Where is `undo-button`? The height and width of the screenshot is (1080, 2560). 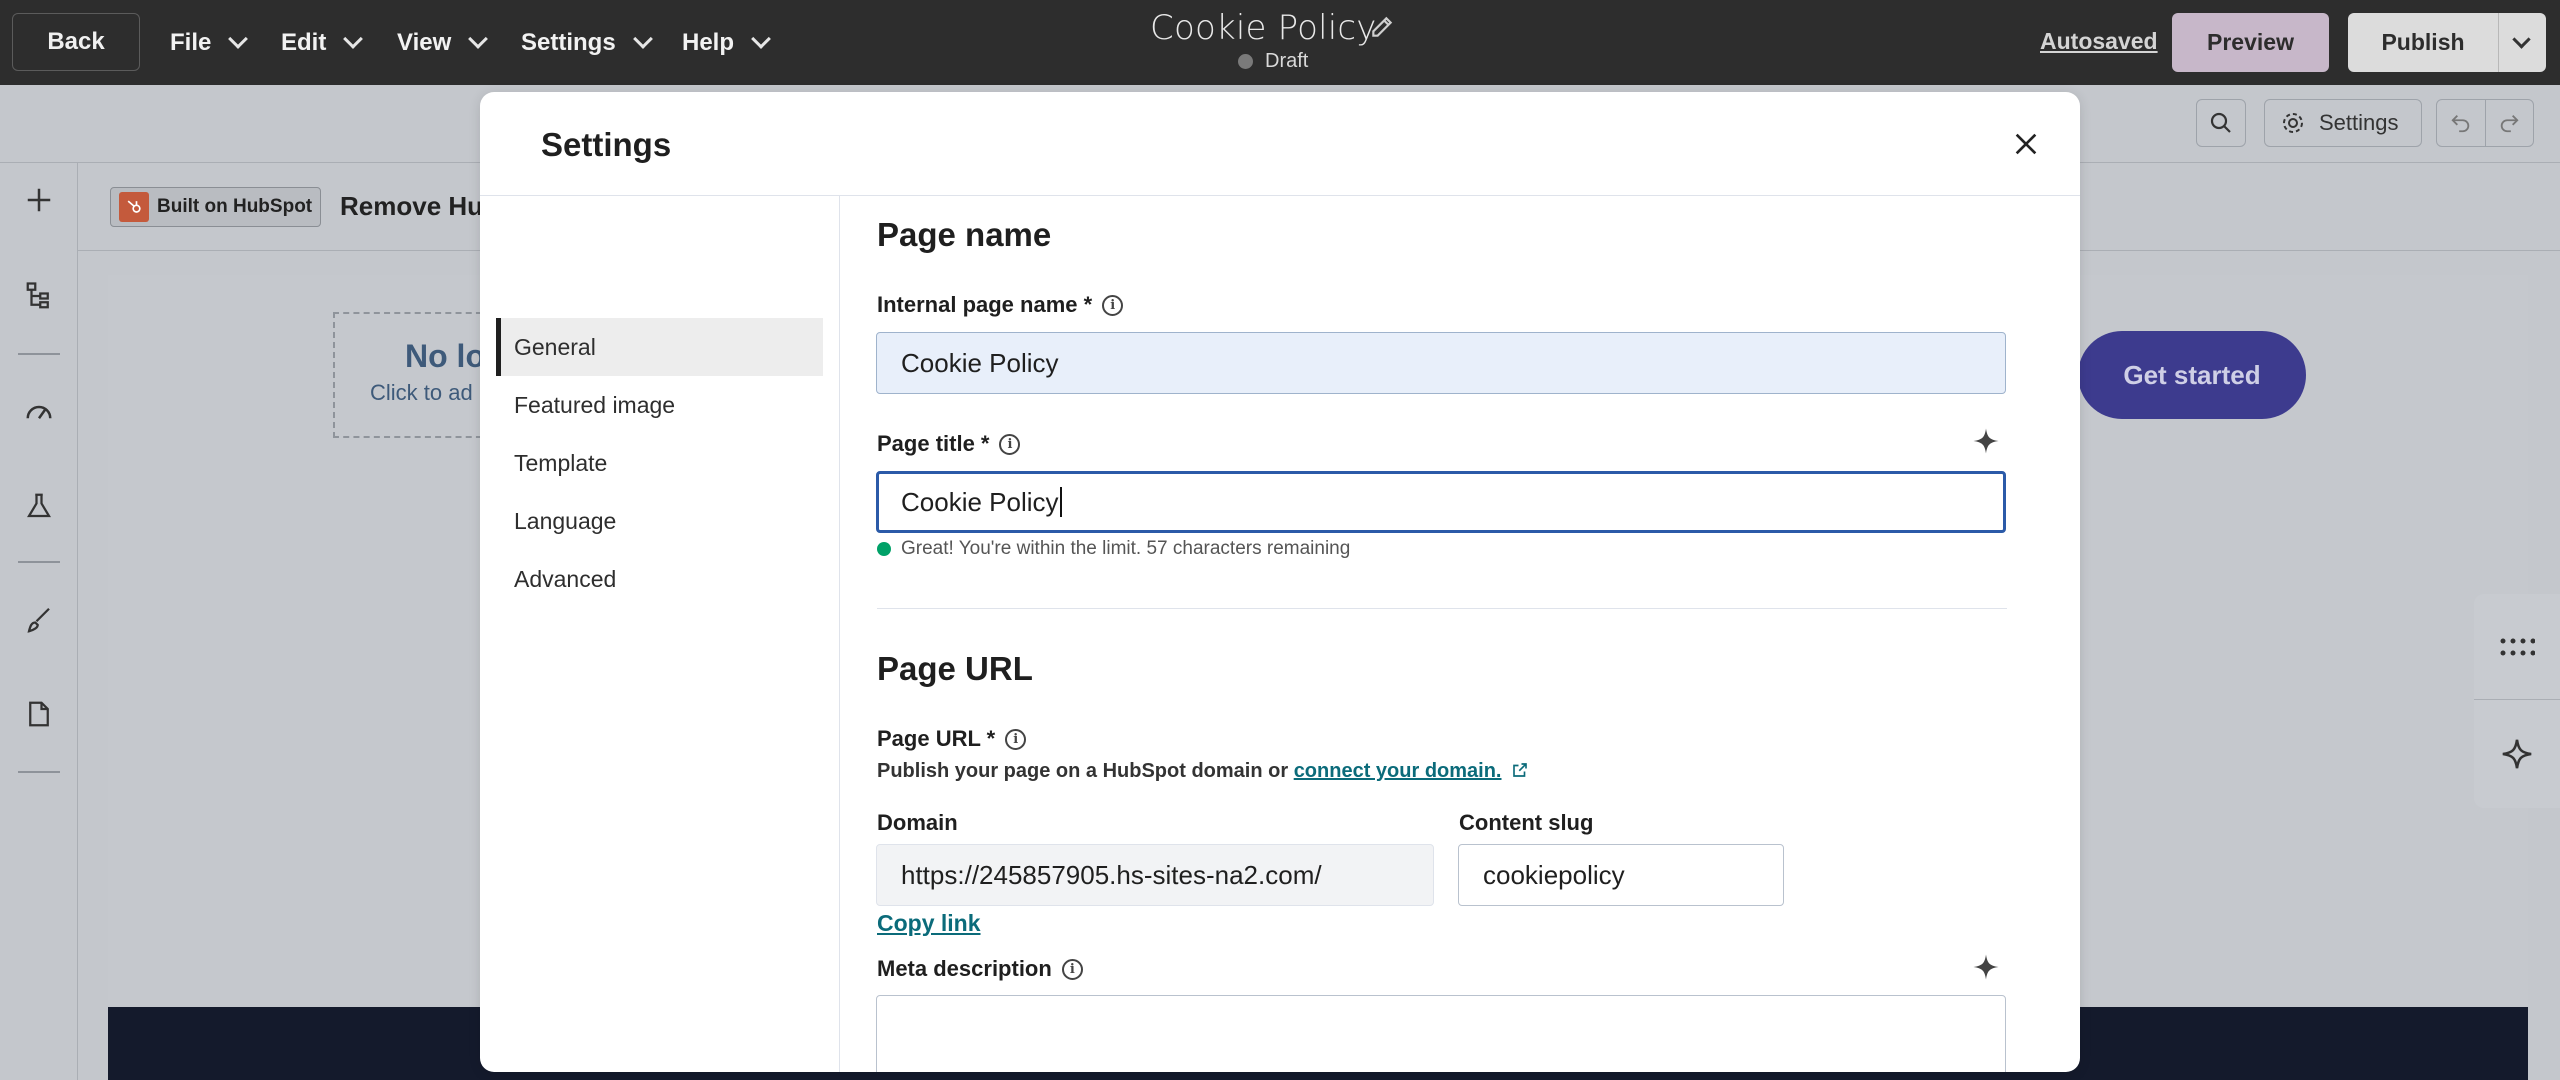 undo-button is located at coordinates (2461, 123).